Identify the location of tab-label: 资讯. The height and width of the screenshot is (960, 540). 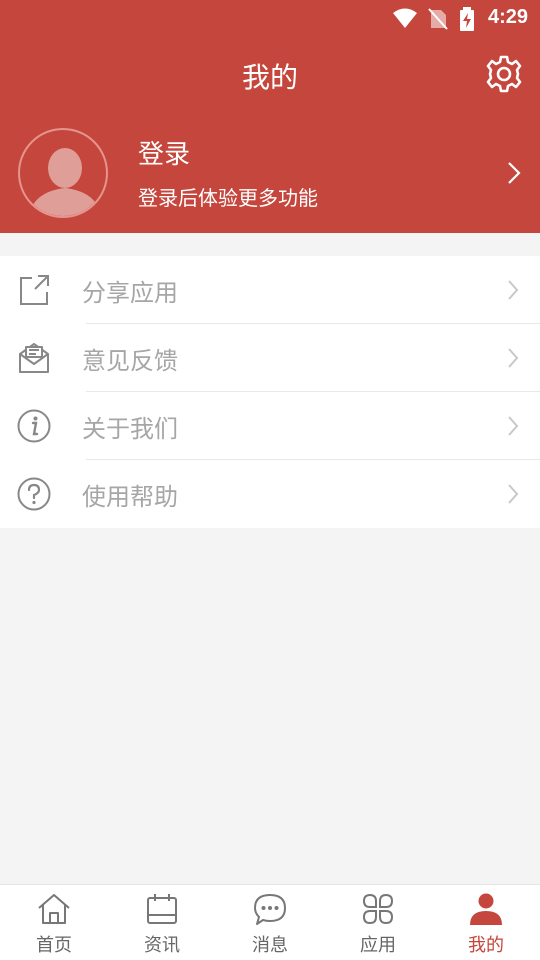
(162, 945).